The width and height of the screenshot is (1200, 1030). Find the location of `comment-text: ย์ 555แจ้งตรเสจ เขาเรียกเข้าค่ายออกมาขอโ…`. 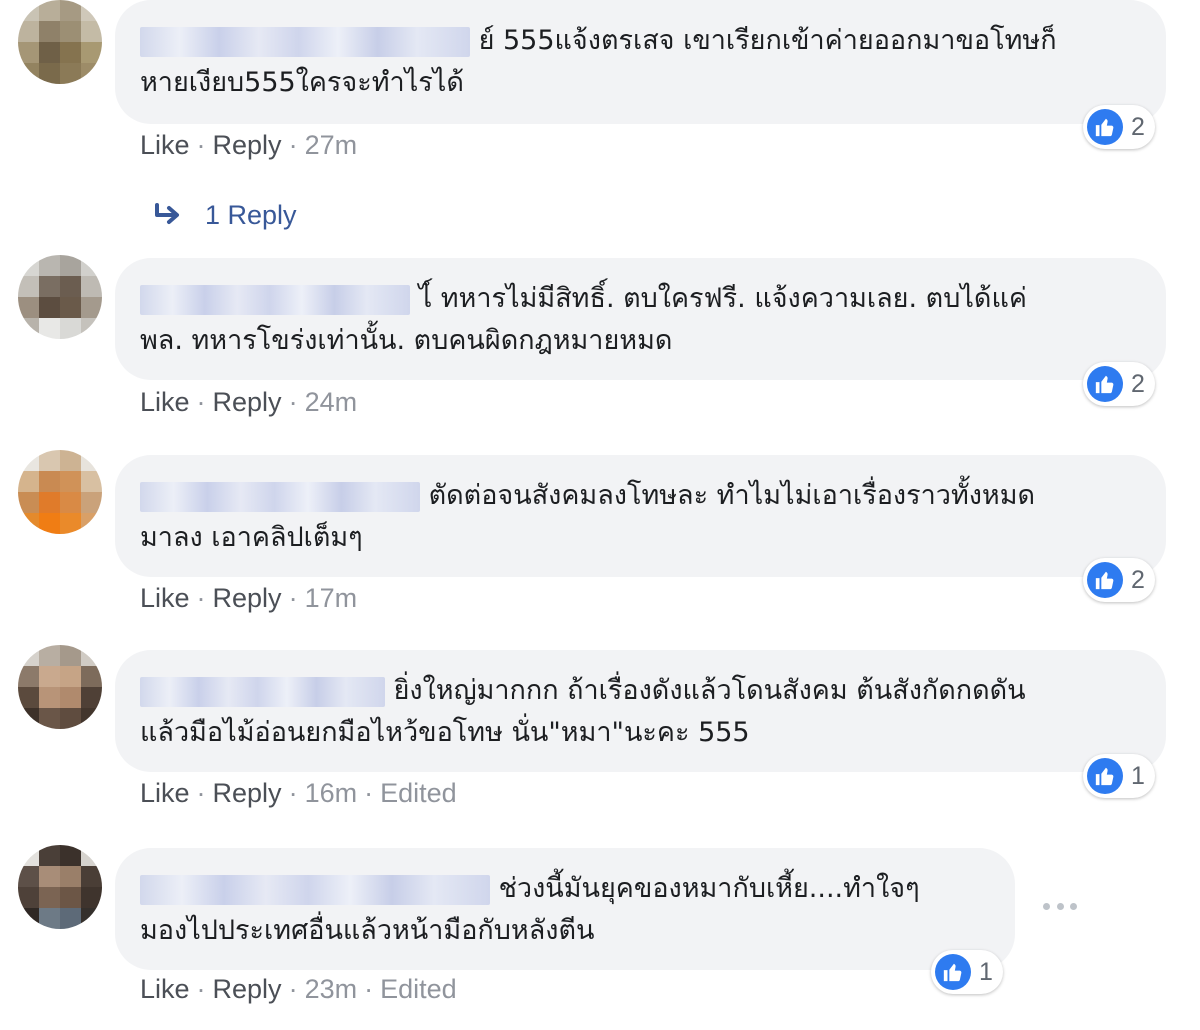

comment-text: ย์ 555แจ้งตรเสจ เขาเรียกเข้าค่ายออกมาขอโ… is located at coordinates (767, 40).